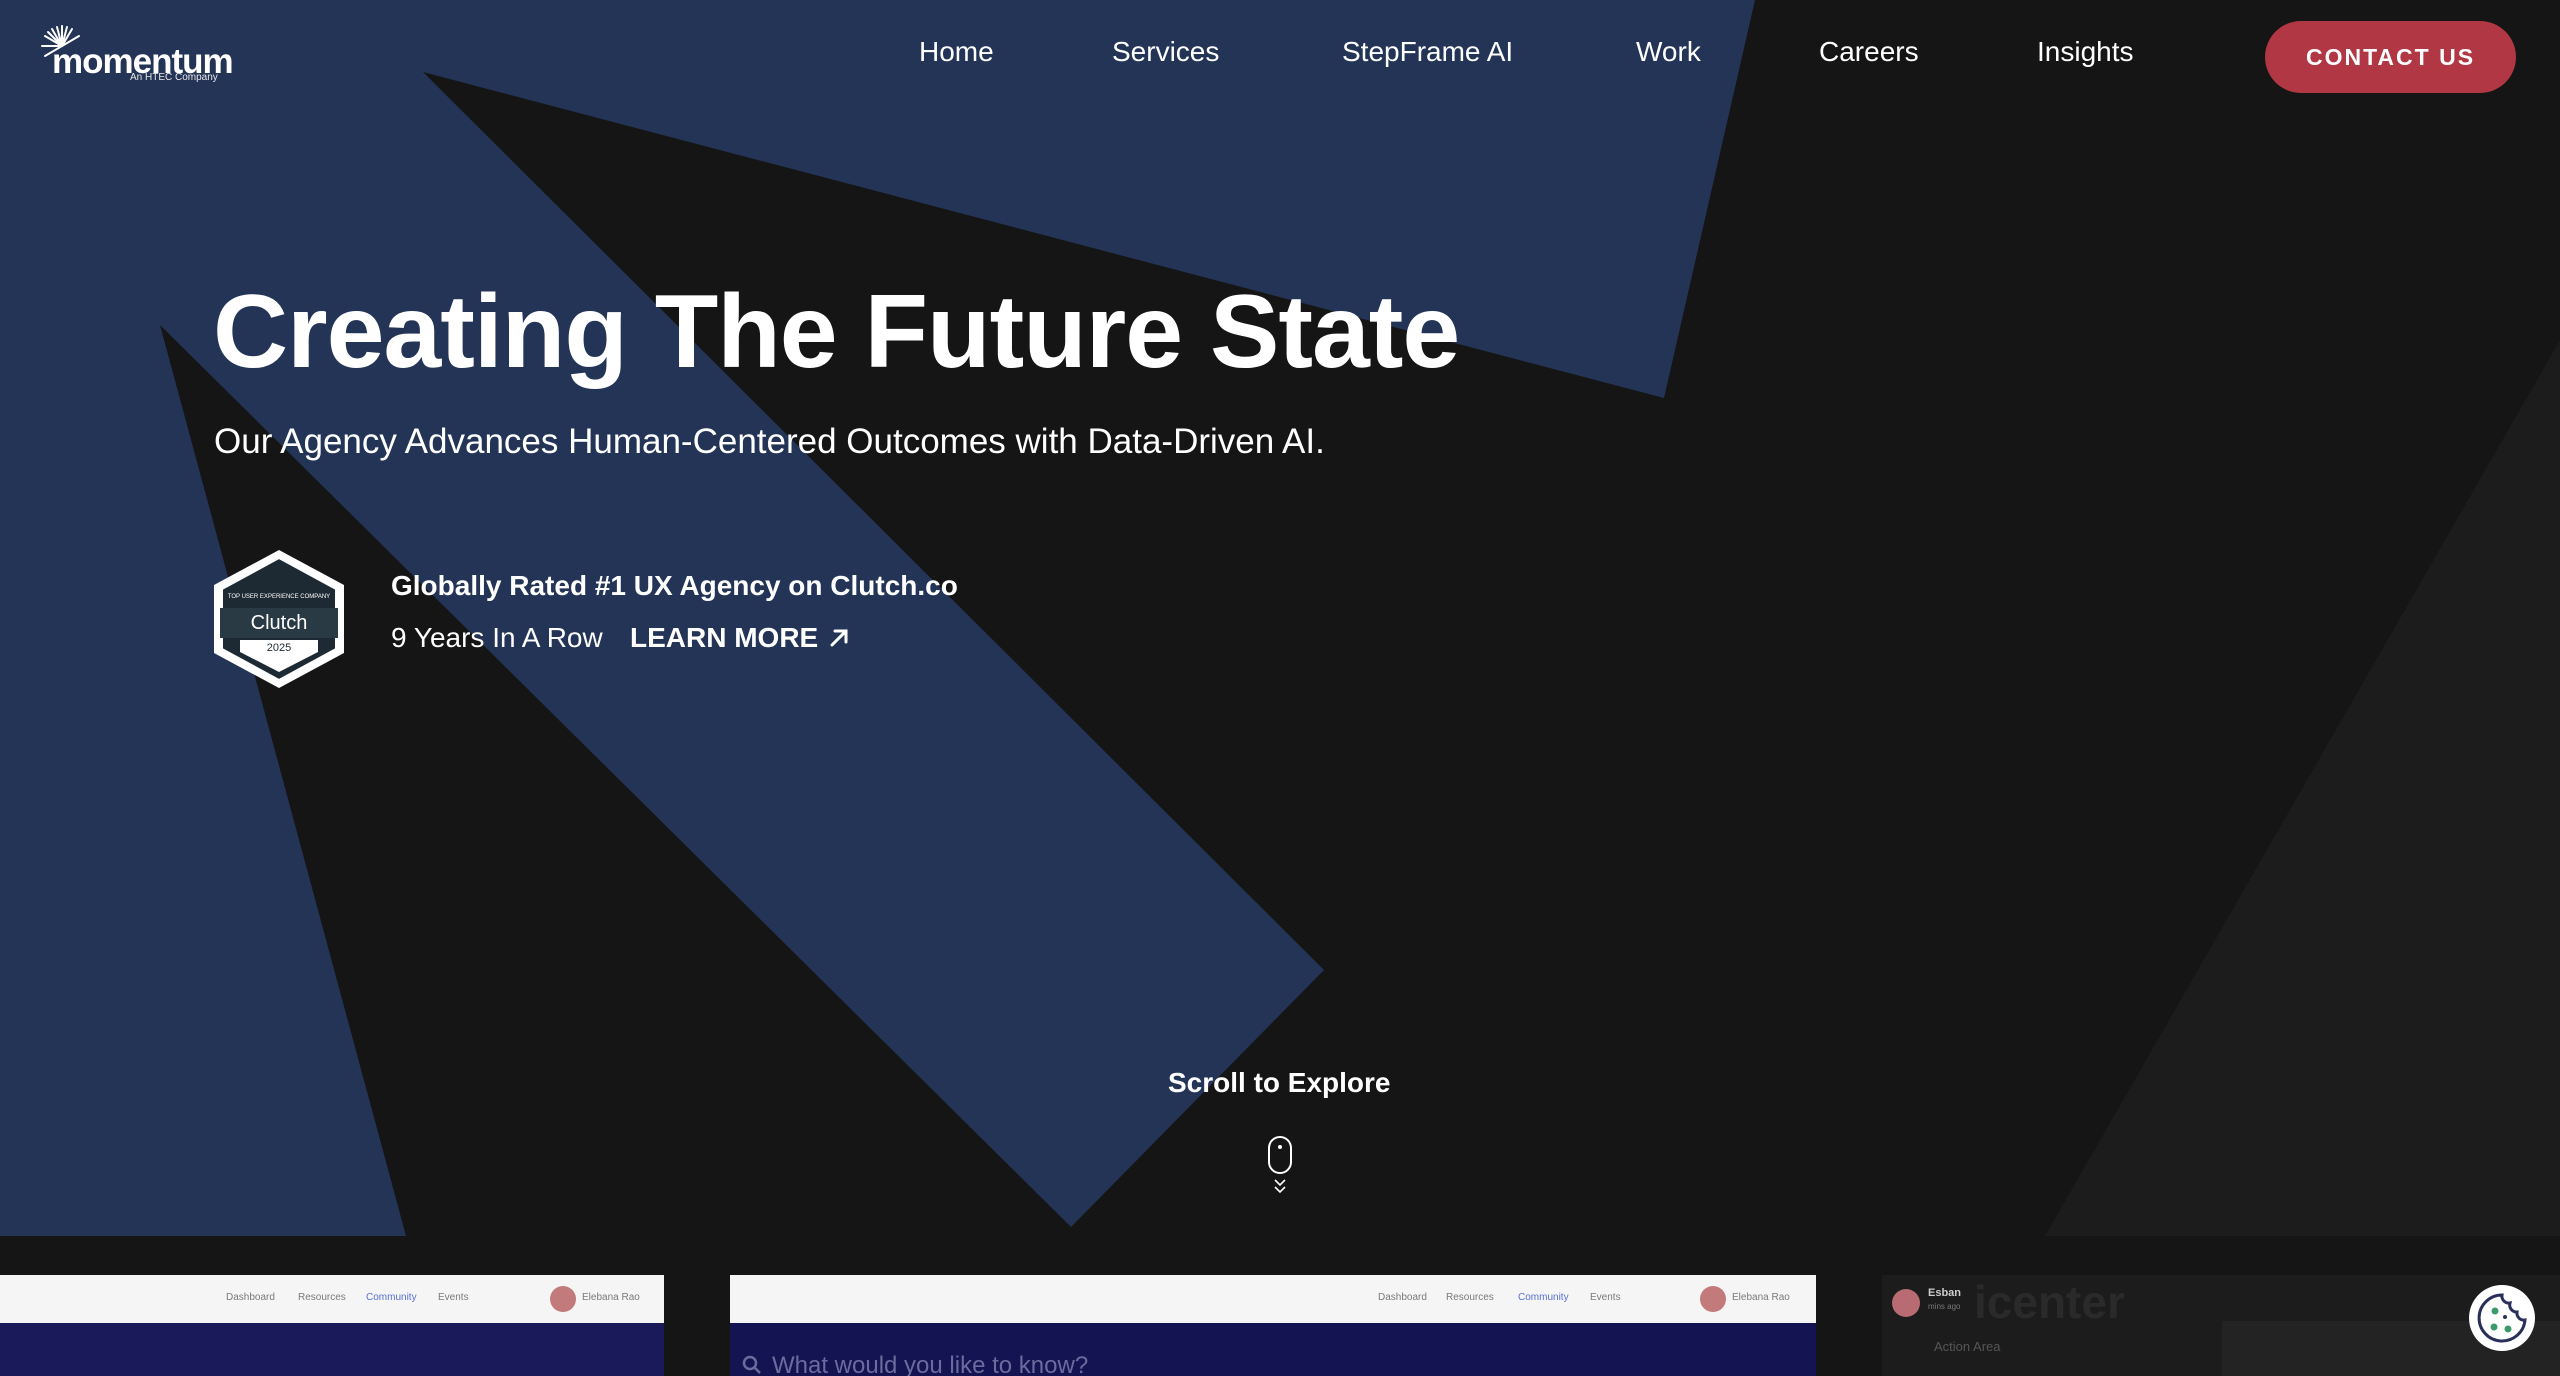 The image size is (2560, 1376). I want to click on preview3-item: Action Area, so click(1967, 1346).